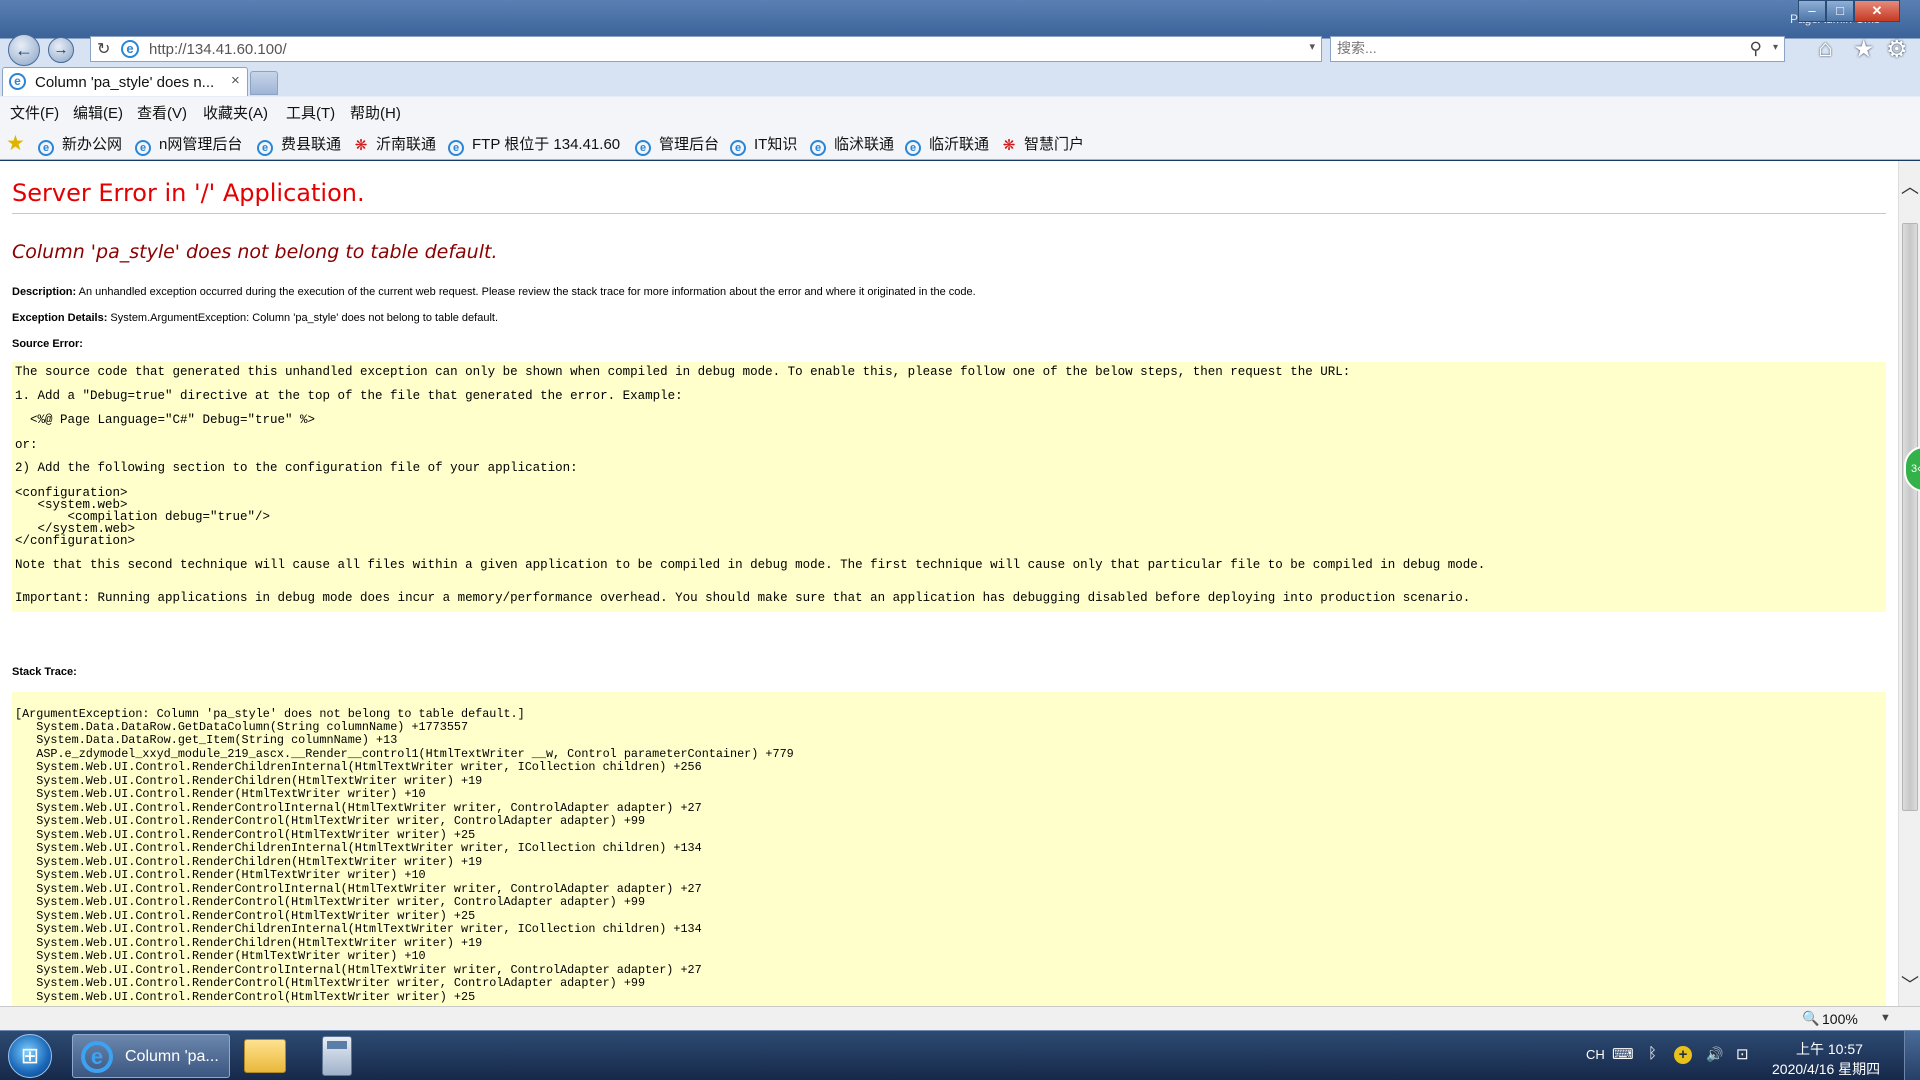  I want to click on new-tab-button, so click(264, 83).